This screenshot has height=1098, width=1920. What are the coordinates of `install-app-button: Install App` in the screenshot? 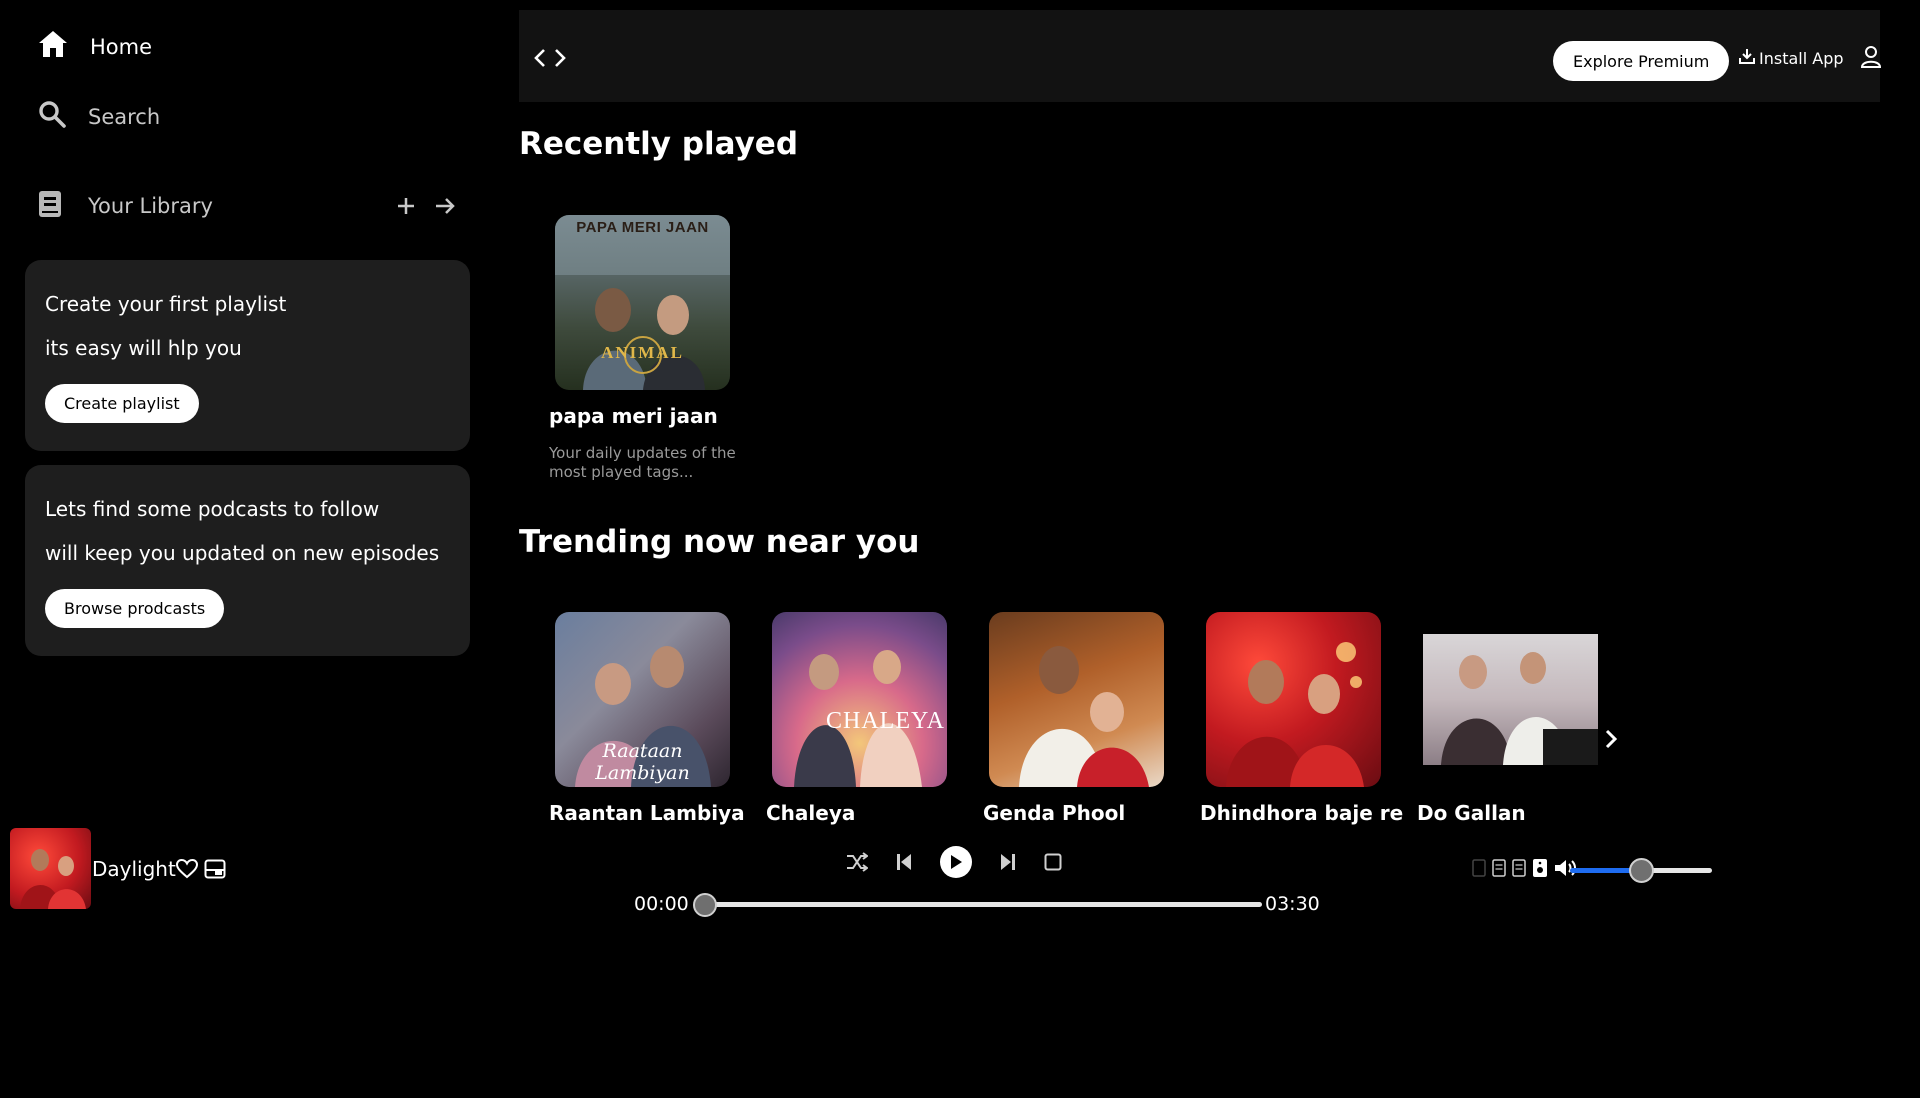 It's located at (1791, 58).